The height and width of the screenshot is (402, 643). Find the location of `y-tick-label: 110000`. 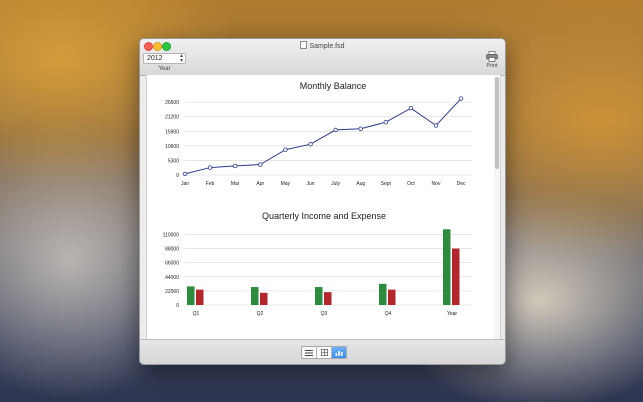

y-tick-label: 110000 is located at coordinates (171, 235).